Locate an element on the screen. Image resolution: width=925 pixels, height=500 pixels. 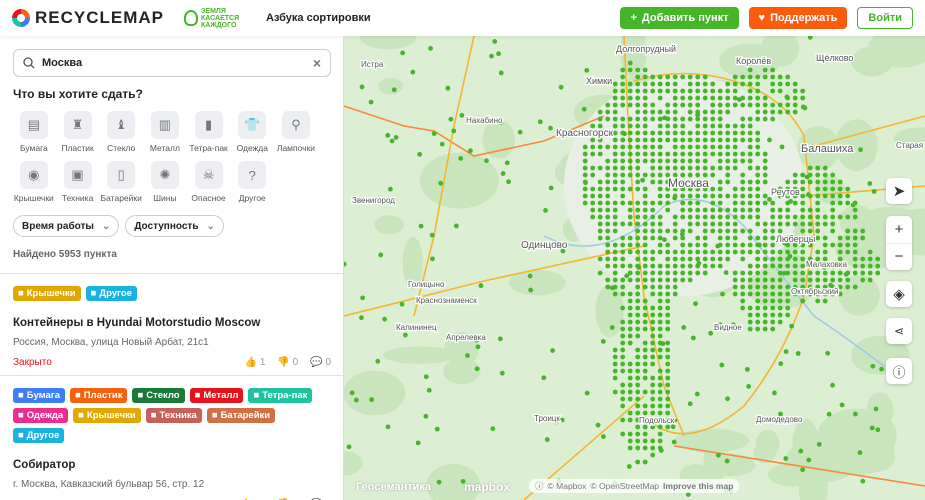
help-button: ⓘ is located at coordinates (899, 371).